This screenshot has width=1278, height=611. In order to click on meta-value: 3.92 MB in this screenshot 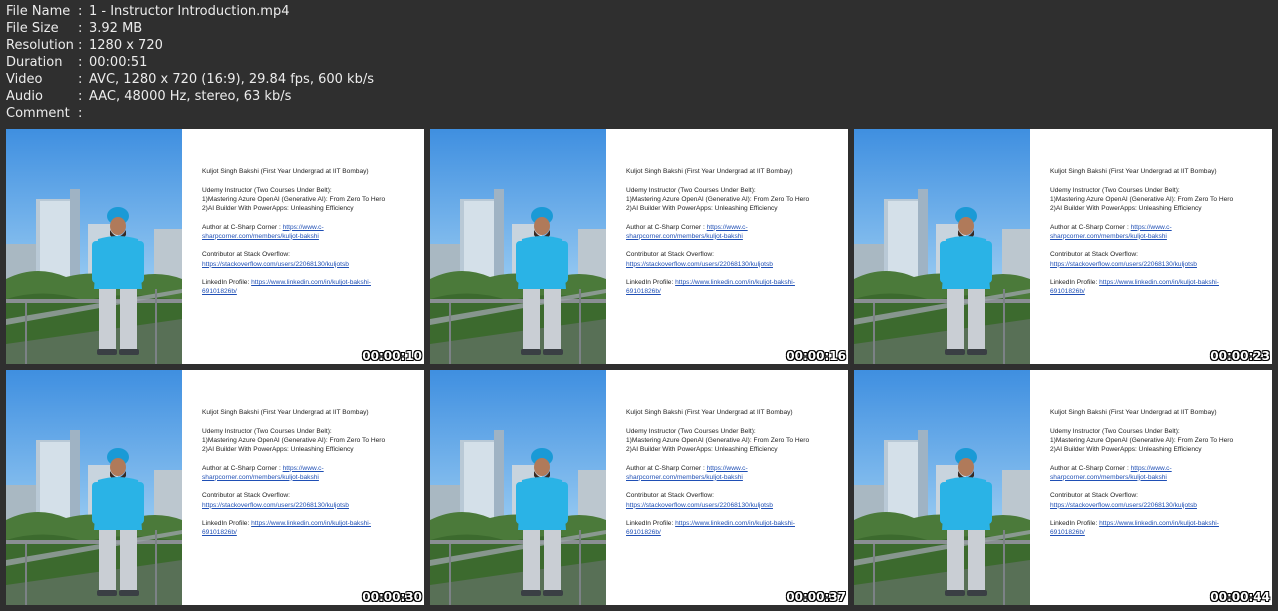, I will do `click(116, 28)`.